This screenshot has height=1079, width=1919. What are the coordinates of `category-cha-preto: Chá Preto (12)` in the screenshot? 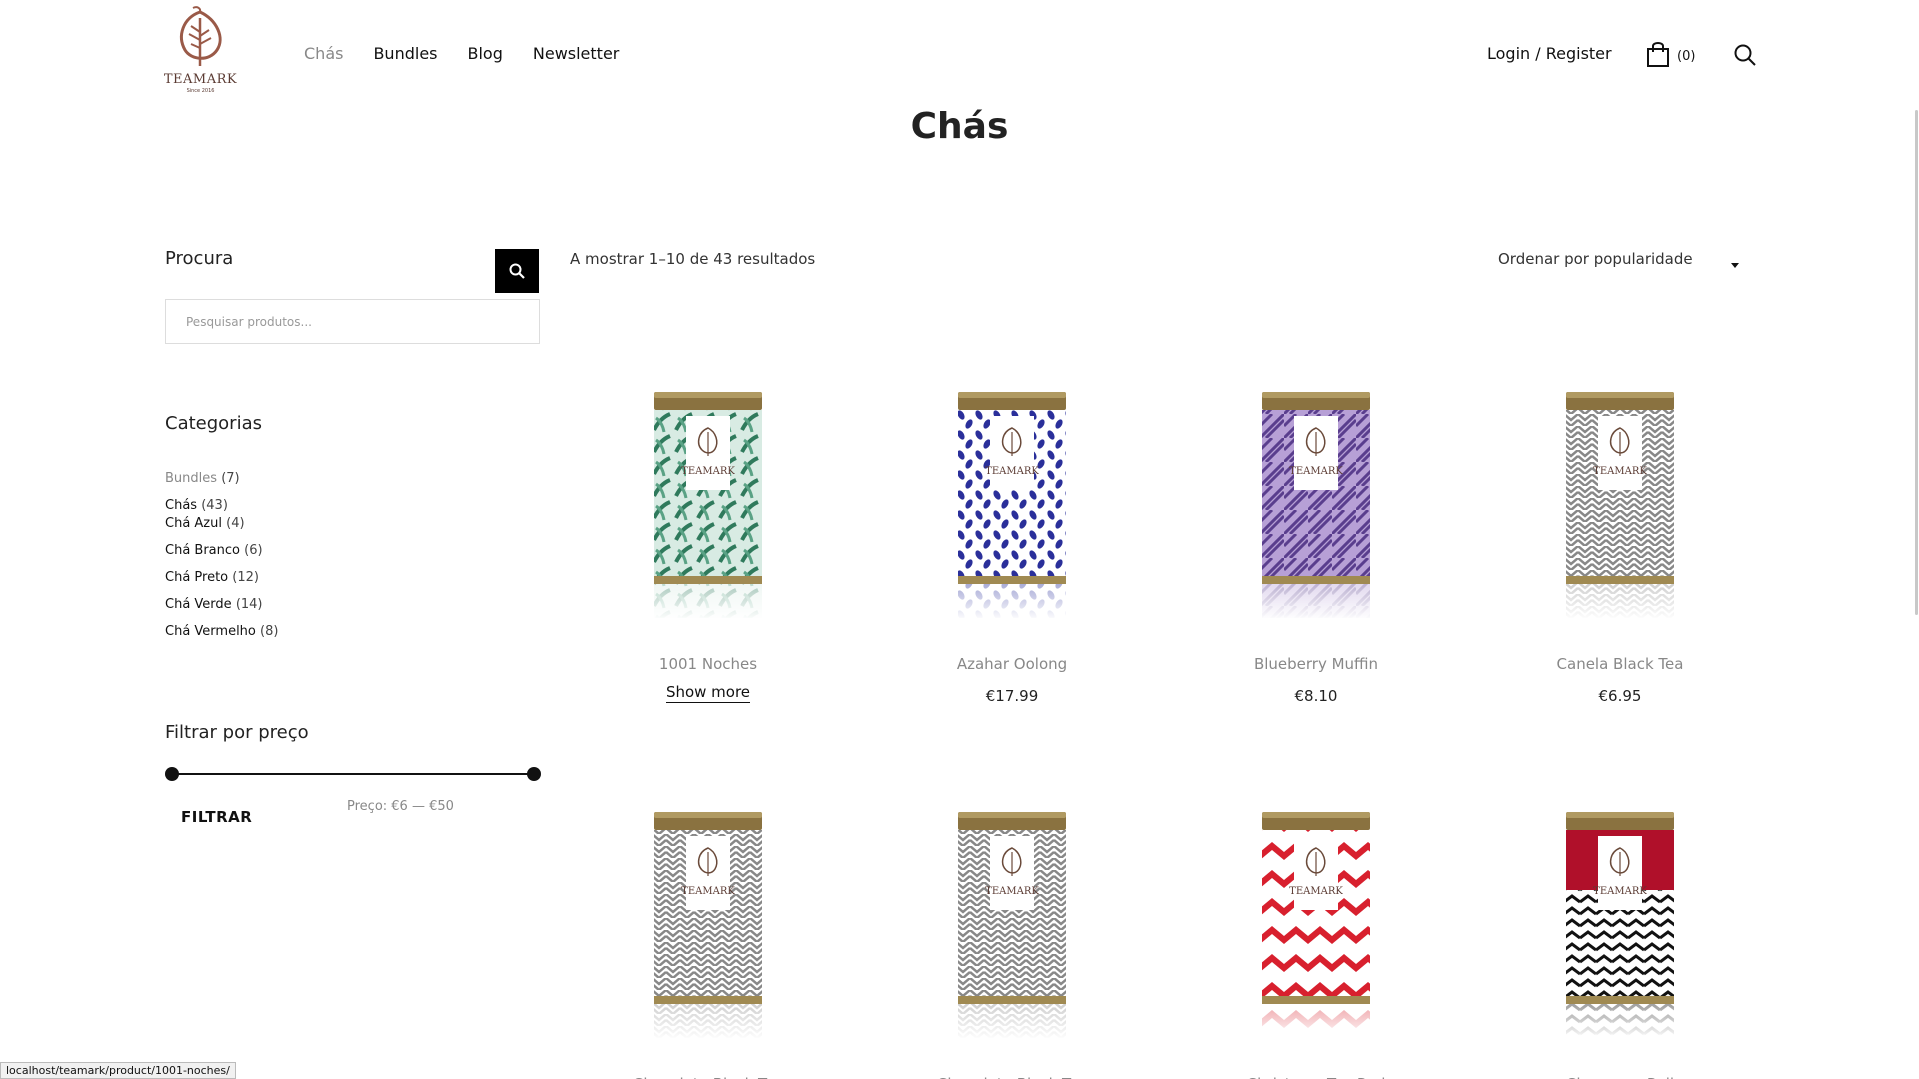 It's located at (221, 578).